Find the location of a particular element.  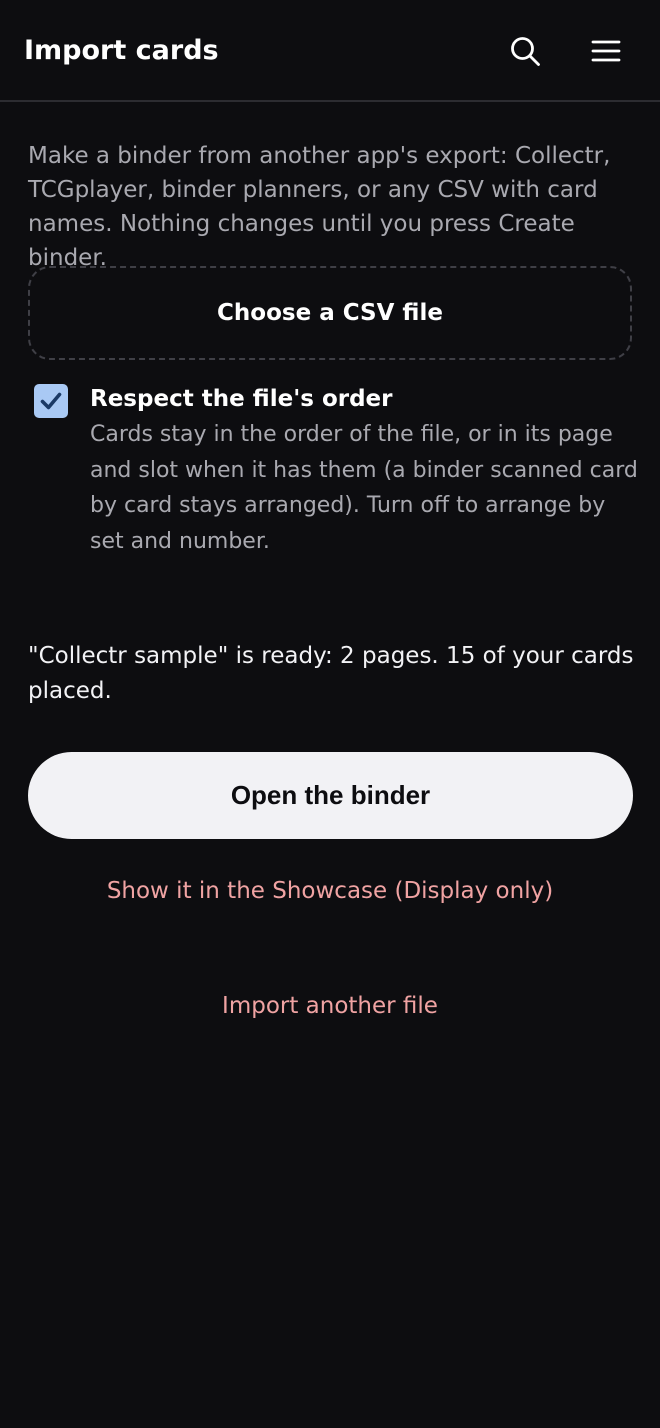

checkmark-icon is located at coordinates (51, 401).